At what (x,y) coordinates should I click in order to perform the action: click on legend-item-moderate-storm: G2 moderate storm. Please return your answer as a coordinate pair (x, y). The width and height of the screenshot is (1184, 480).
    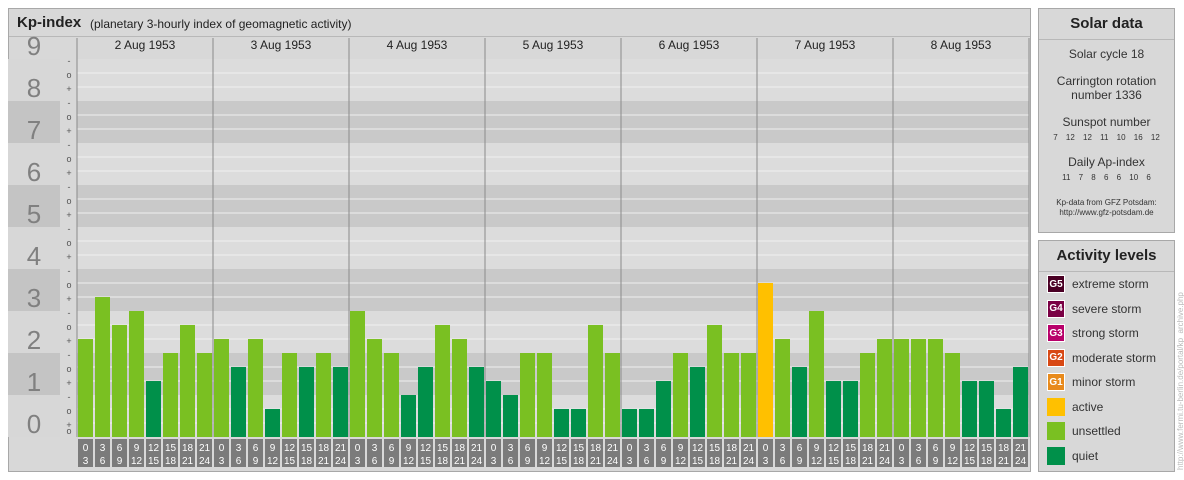
    Looking at the image, I should click on (1101, 357).